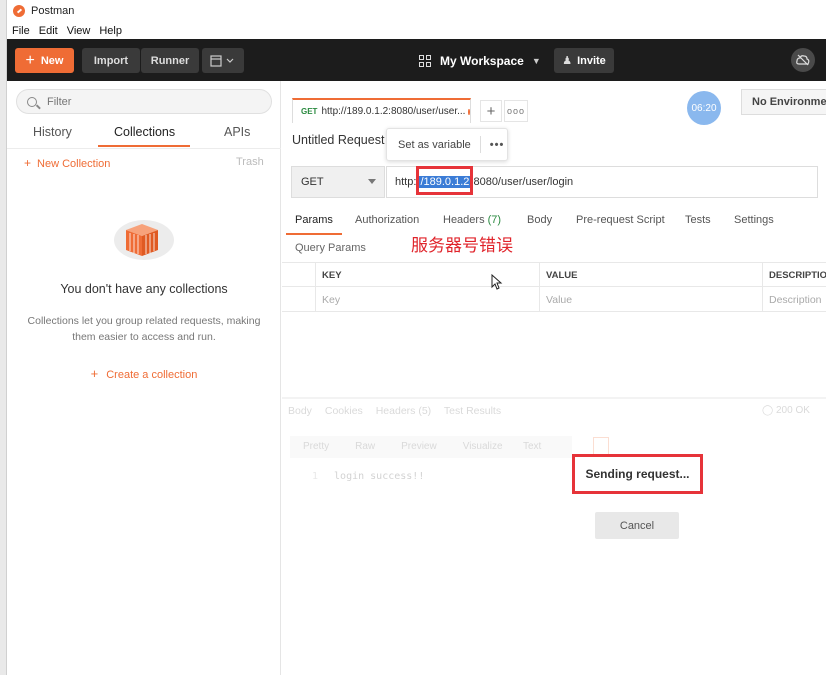 The height and width of the screenshot is (675, 826). What do you see at coordinates (567, 61) in the screenshot?
I see `add-user-icon: ♟` at bounding box center [567, 61].